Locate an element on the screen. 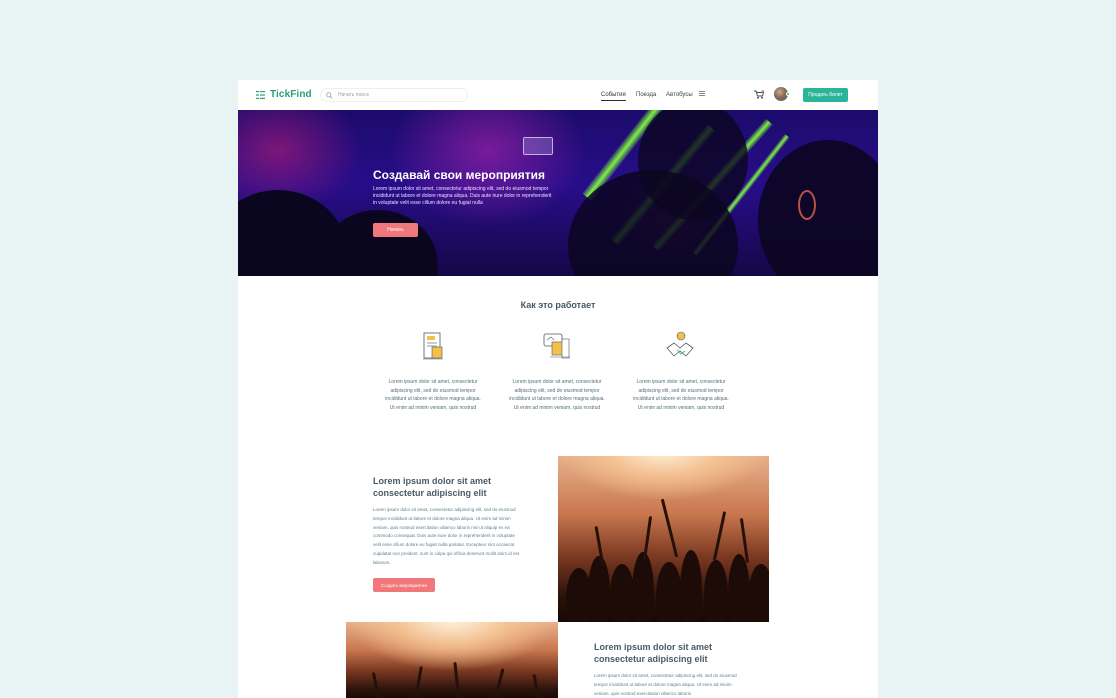  create-event-button: Создать мероприятие is located at coordinates (404, 585).